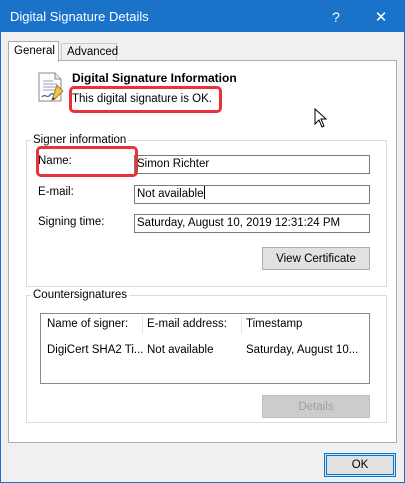 Image resolution: width=405 pixels, height=483 pixels. What do you see at coordinates (316, 258) in the screenshot?
I see `view-certificate-button: View Certificate` at bounding box center [316, 258].